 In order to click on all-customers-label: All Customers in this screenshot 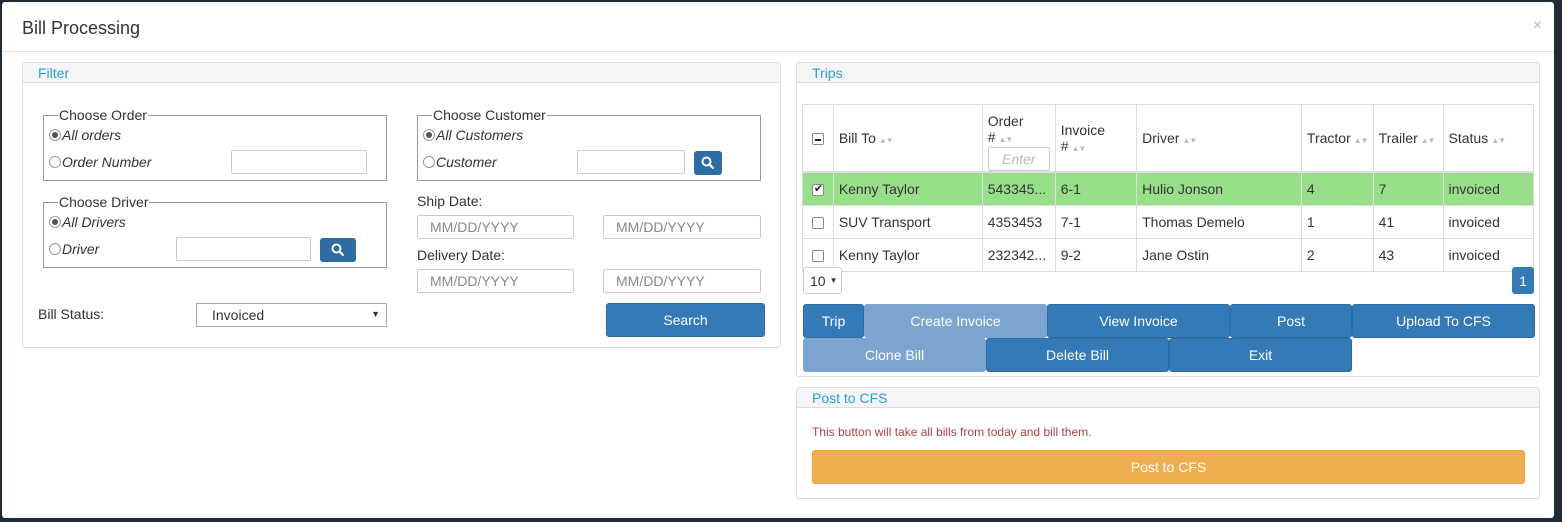, I will do `click(480, 135)`.